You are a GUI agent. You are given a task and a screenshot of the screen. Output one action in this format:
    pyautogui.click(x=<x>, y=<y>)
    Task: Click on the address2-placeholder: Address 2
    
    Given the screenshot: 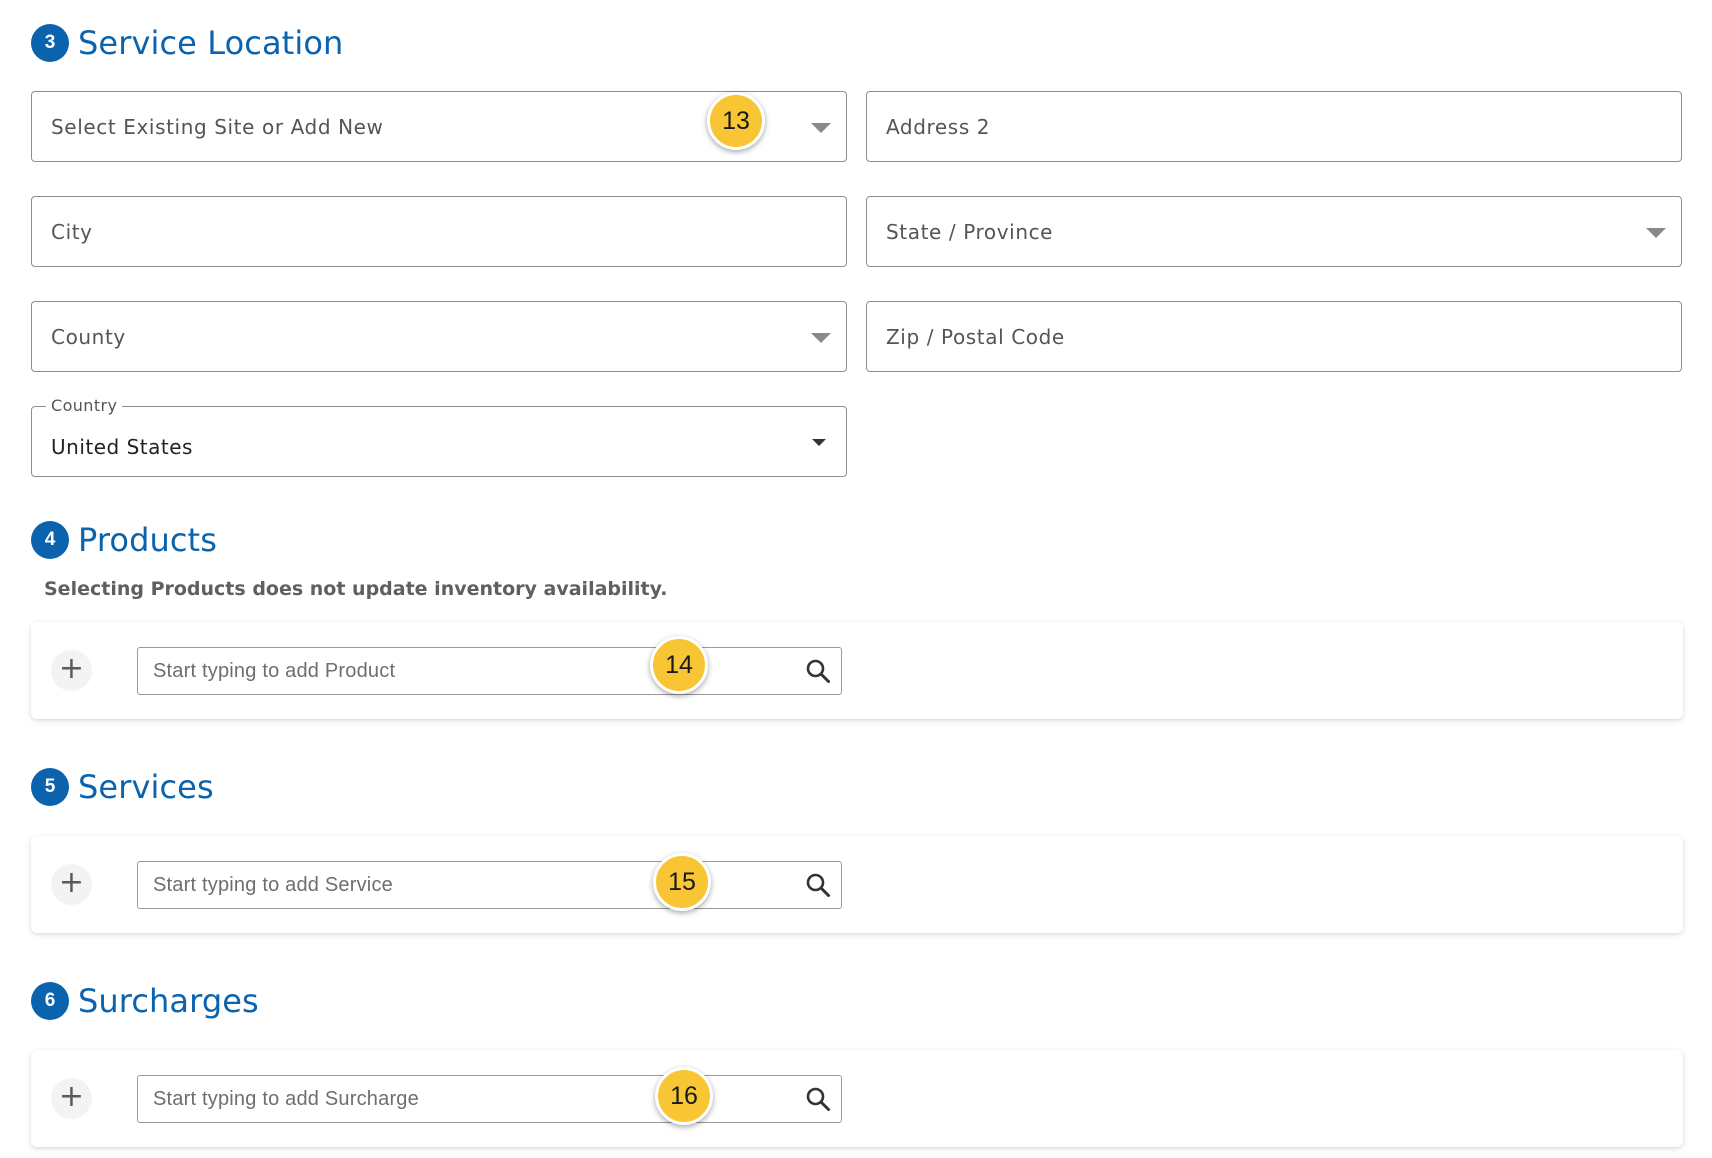 What is the action you would take?
    pyautogui.click(x=938, y=126)
    